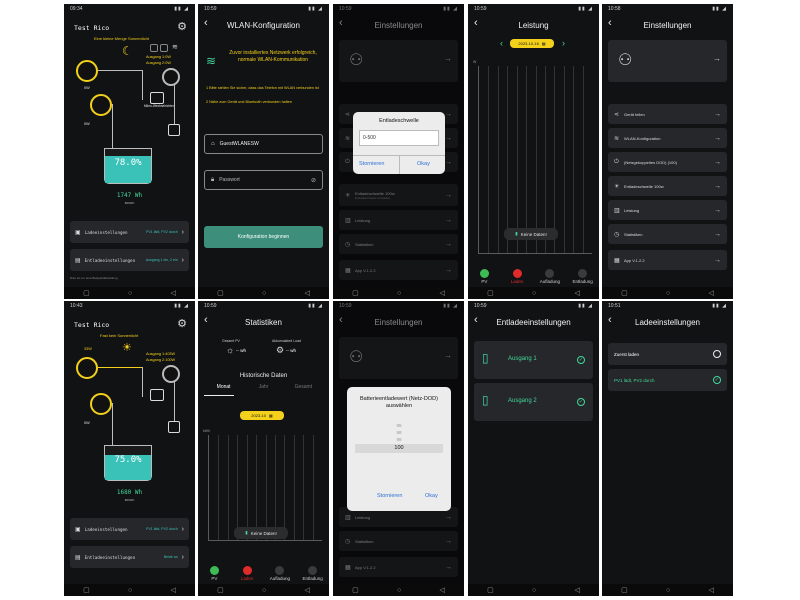 This screenshot has height=600, width=800. What do you see at coordinates (667, 114) in the screenshot?
I see `settings-row: ⋖ Gerät teilen →` at bounding box center [667, 114].